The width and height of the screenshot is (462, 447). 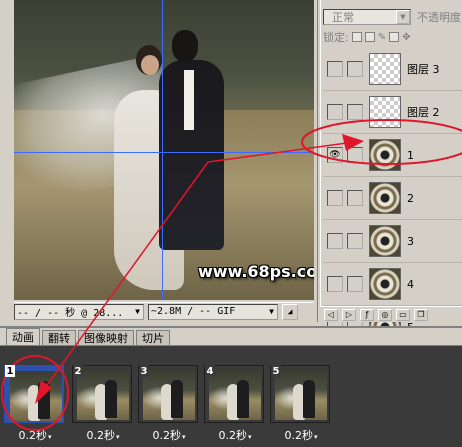 I want to click on animation-frame: 4 0.2秒▾, so click(x=235, y=404).